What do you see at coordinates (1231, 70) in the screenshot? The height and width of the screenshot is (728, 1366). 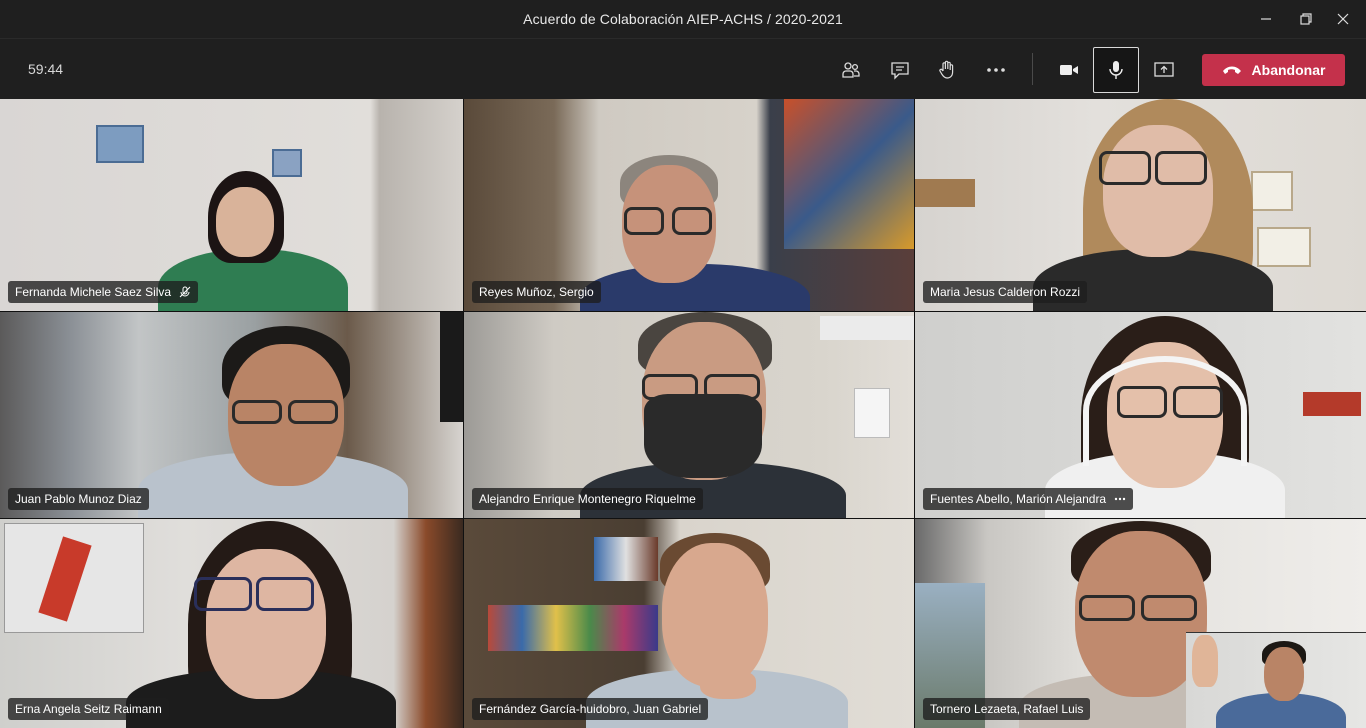 I see `hang-up-icon` at bounding box center [1231, 70].